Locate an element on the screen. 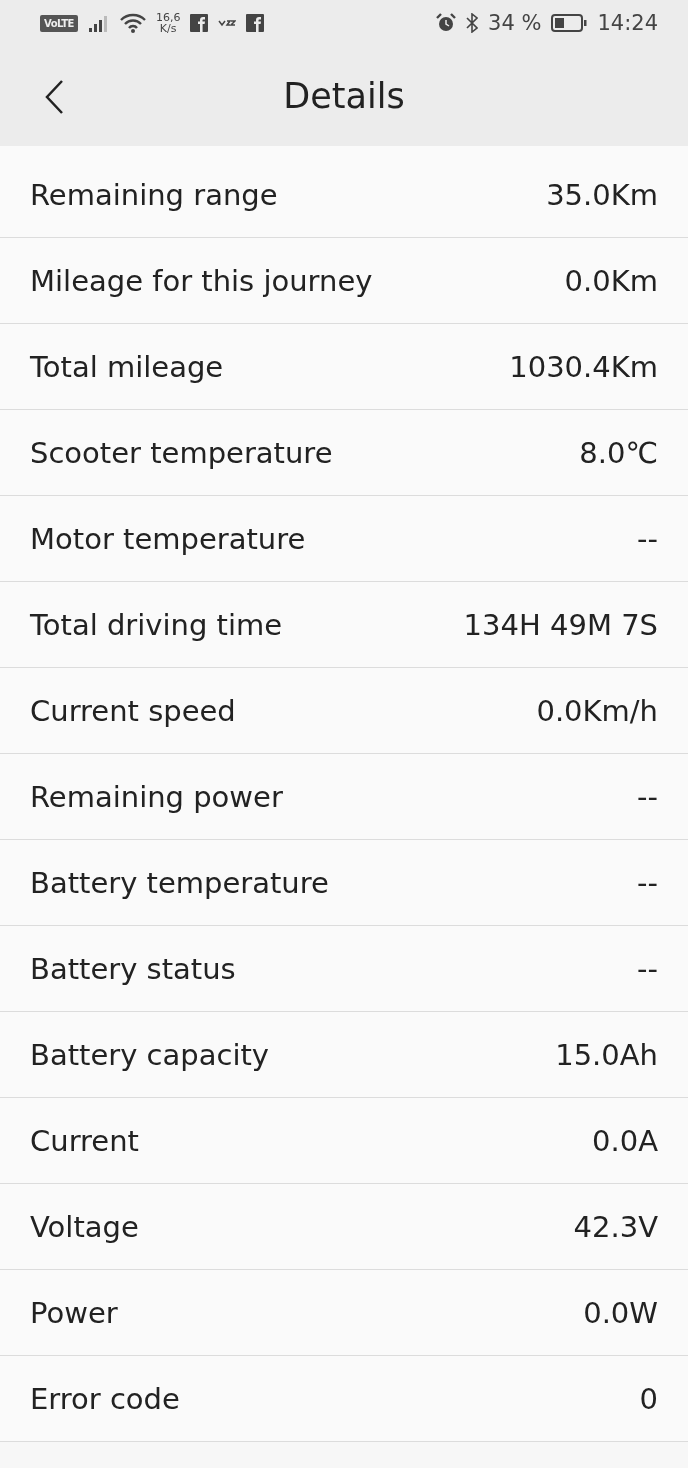 The width and height of the screenshot is (688, 1468). detail-value: 35.0Km is located at coordinates (602, 194).